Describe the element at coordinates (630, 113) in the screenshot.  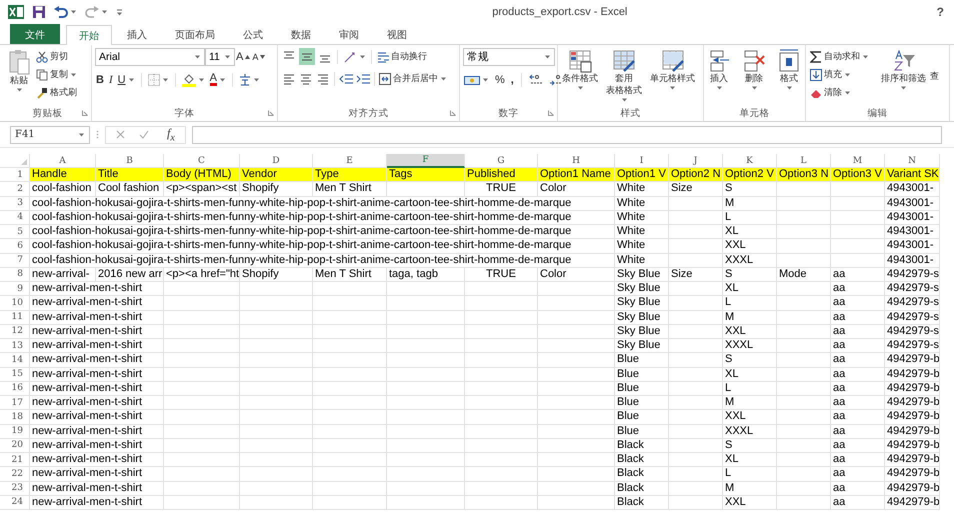
I see `group-label: 样式` at that location.